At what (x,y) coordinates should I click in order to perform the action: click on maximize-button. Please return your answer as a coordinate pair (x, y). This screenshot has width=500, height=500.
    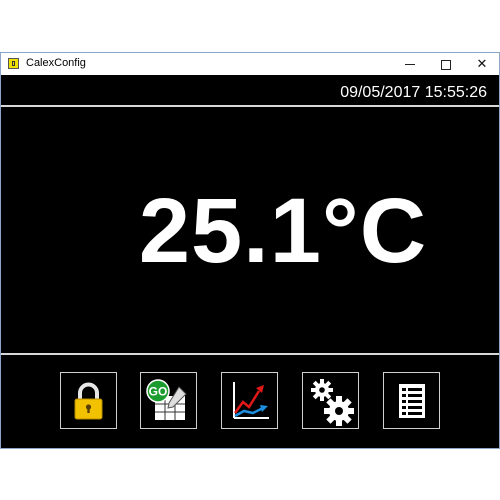
    Looking at the image, I should click on (446, 64).